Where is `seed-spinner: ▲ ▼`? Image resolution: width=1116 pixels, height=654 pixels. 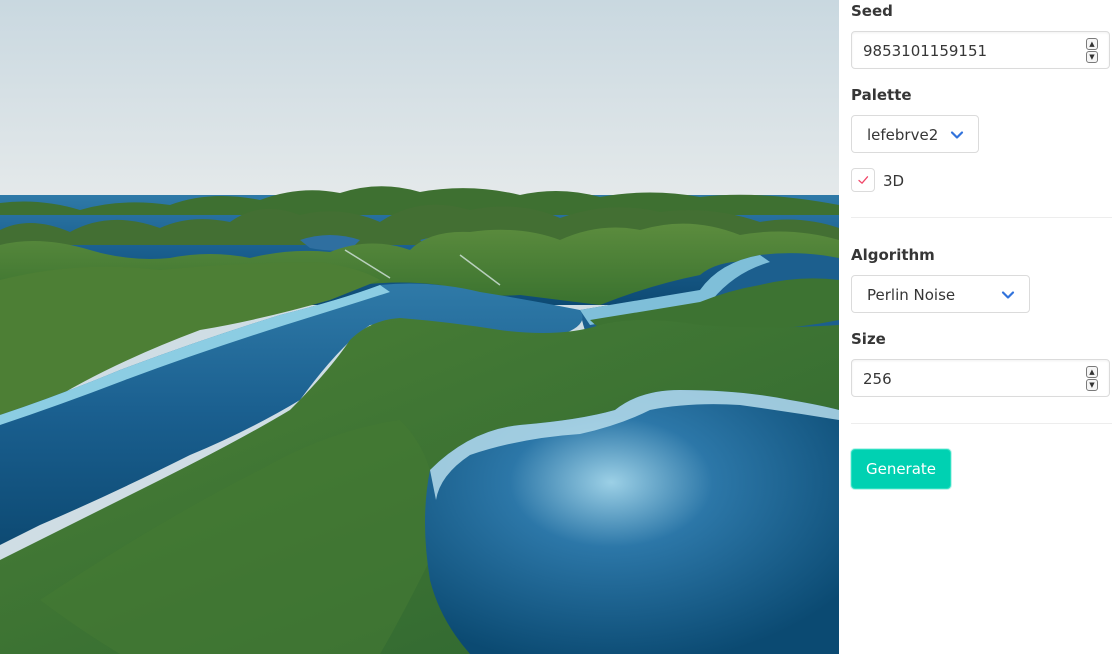 seed-spinner: ▲ ▼ is located at coordinates (1092, 50).